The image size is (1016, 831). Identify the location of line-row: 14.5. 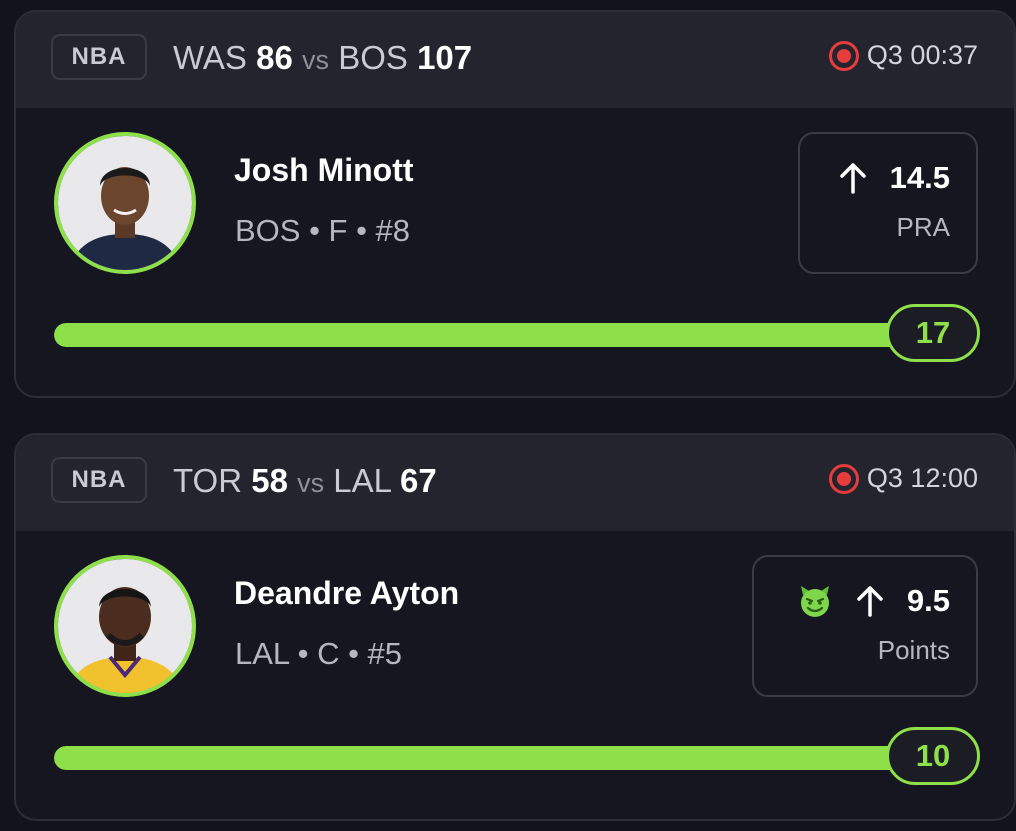
(894, 178).